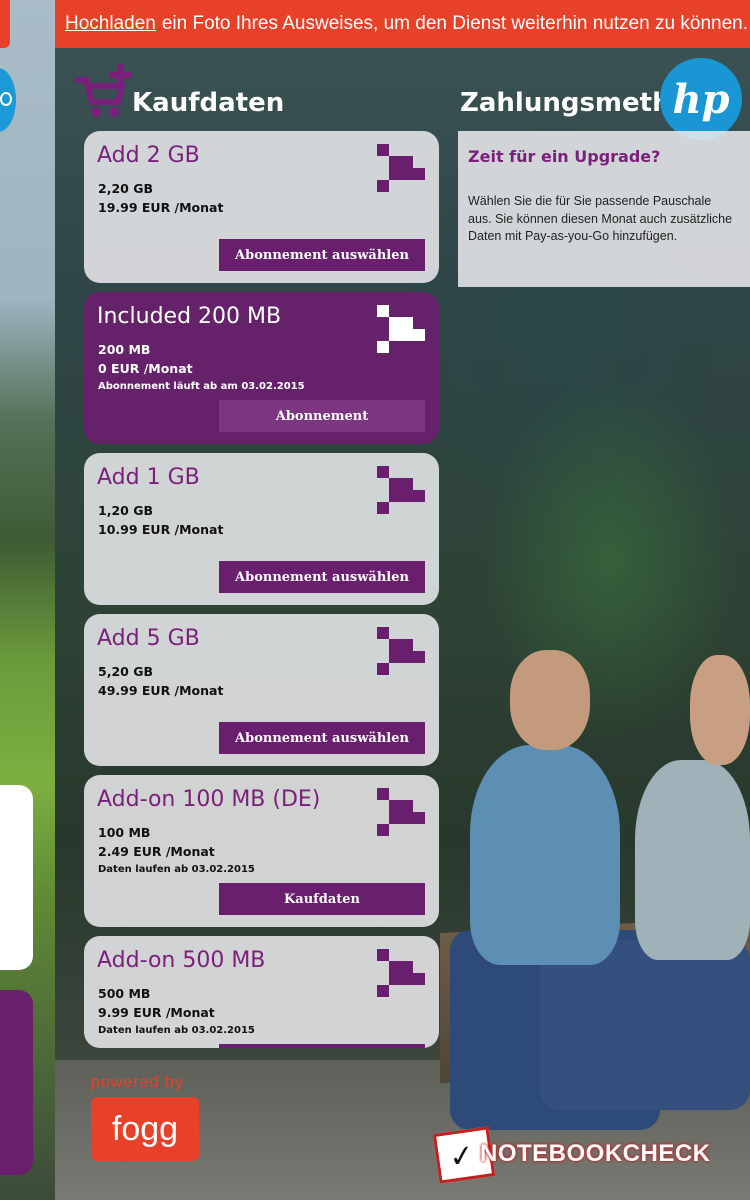 The height and width of the screenshot is (1200, 750). What do you see at coordinates (322, 416) in the screenshot?
I see `plan-select-button: Abonnement` at bounding box center [322, 416].